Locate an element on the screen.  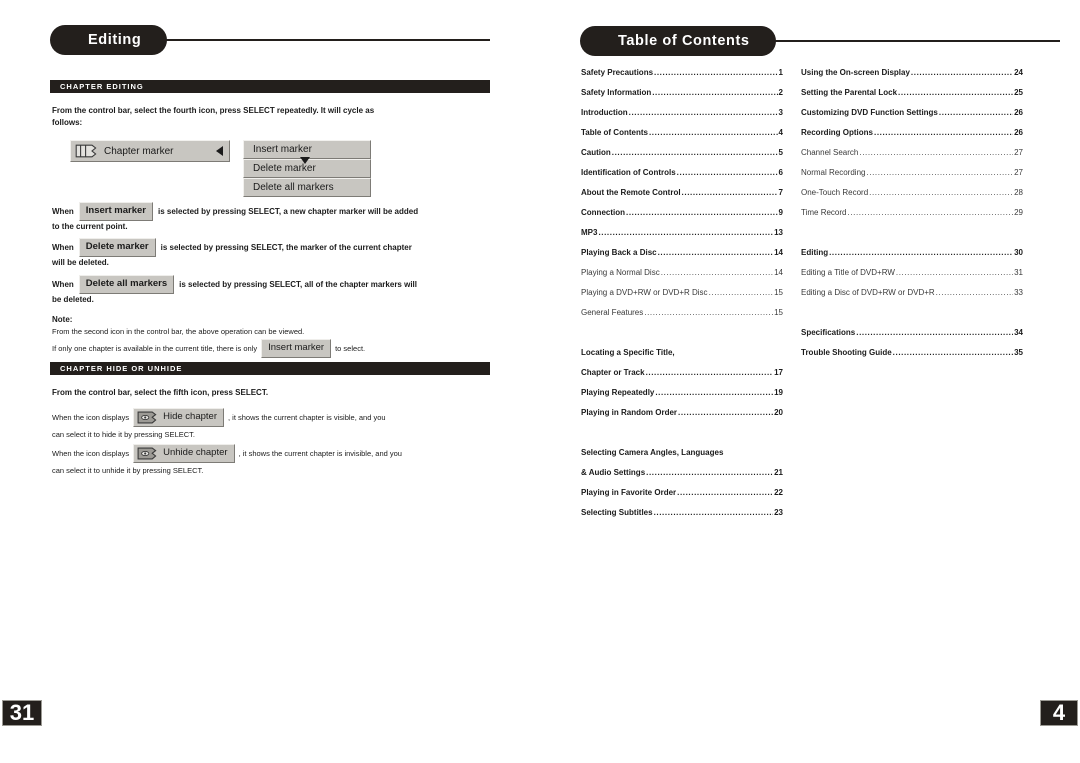
toc-entry-page: 30 is located at coordinates (1018, 252).